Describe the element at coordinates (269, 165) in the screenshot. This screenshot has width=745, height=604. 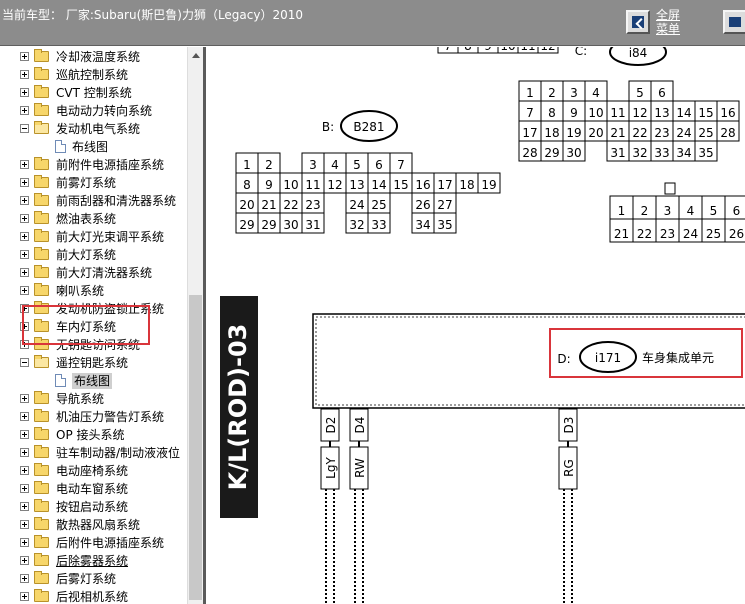
I see `b281-connector-pin-label: 2` at that location.